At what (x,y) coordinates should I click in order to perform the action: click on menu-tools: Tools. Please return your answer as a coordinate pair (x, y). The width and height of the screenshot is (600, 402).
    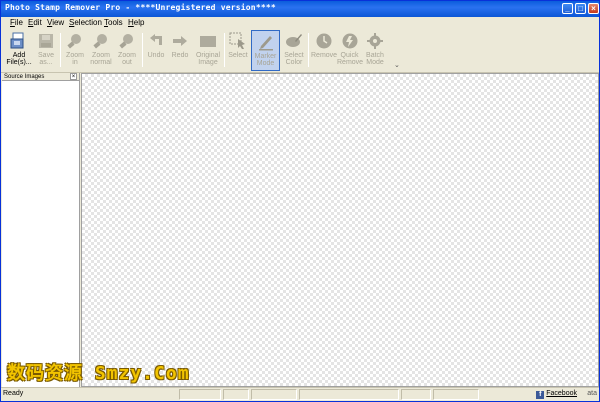
    Looking at the image, I should click on (113, 22).